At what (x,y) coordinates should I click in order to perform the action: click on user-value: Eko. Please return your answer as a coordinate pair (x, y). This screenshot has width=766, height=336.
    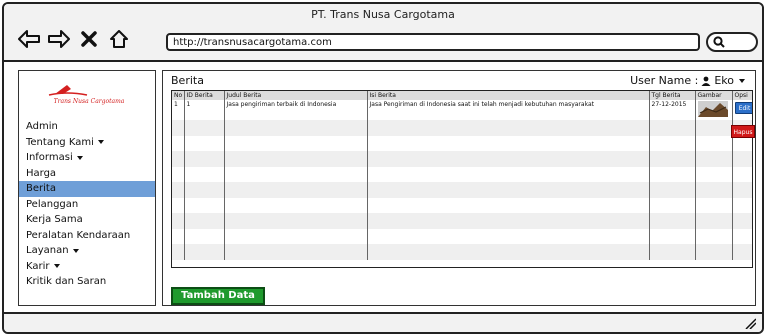
    Looking at the image, I should click on (724, 80).